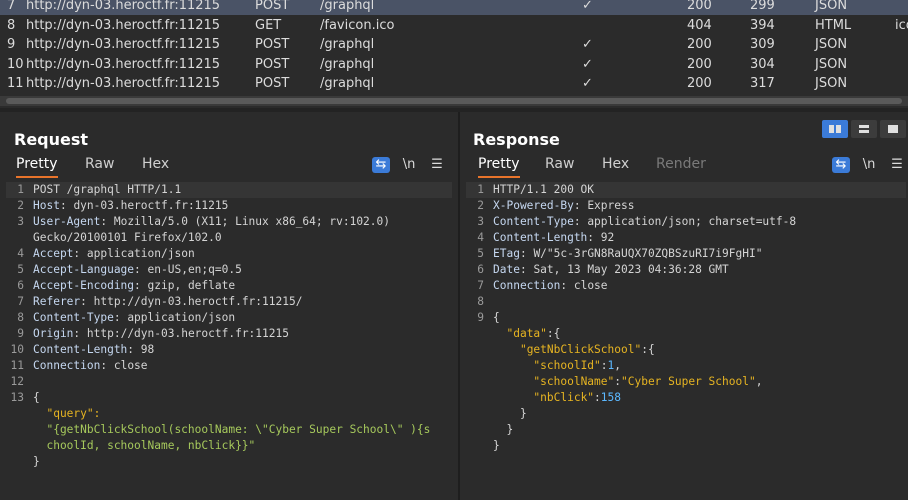 The image size is (908, 500). Describe the element at coordinates (229, 446) in the screenshot. I see `code-line: choolId, schoolName, nbClick}}"` at that location.